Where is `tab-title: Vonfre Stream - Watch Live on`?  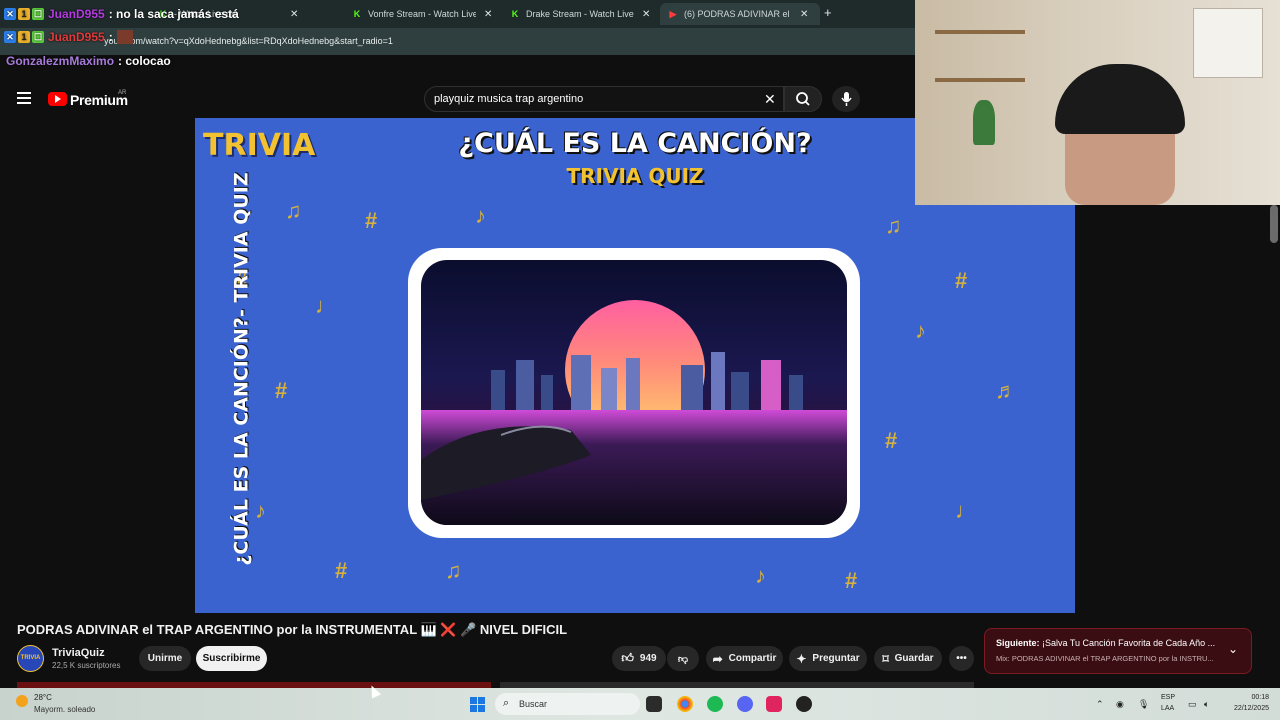
tab-title: Vonfre Stream - Watch Live on is located at coordinates (422, 14).